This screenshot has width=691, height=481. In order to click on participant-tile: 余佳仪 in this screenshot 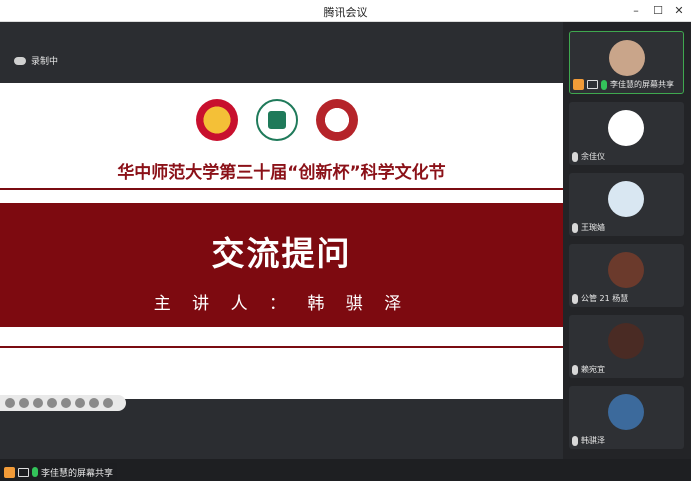, I will do `click(626, 133)`.